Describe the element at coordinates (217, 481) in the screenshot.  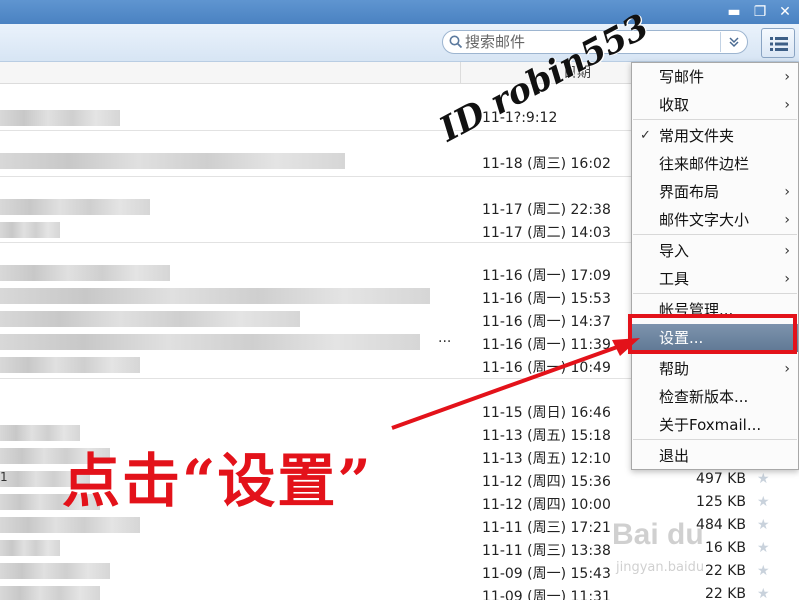
I see `instruction-text: 点击“设置”` at that location.